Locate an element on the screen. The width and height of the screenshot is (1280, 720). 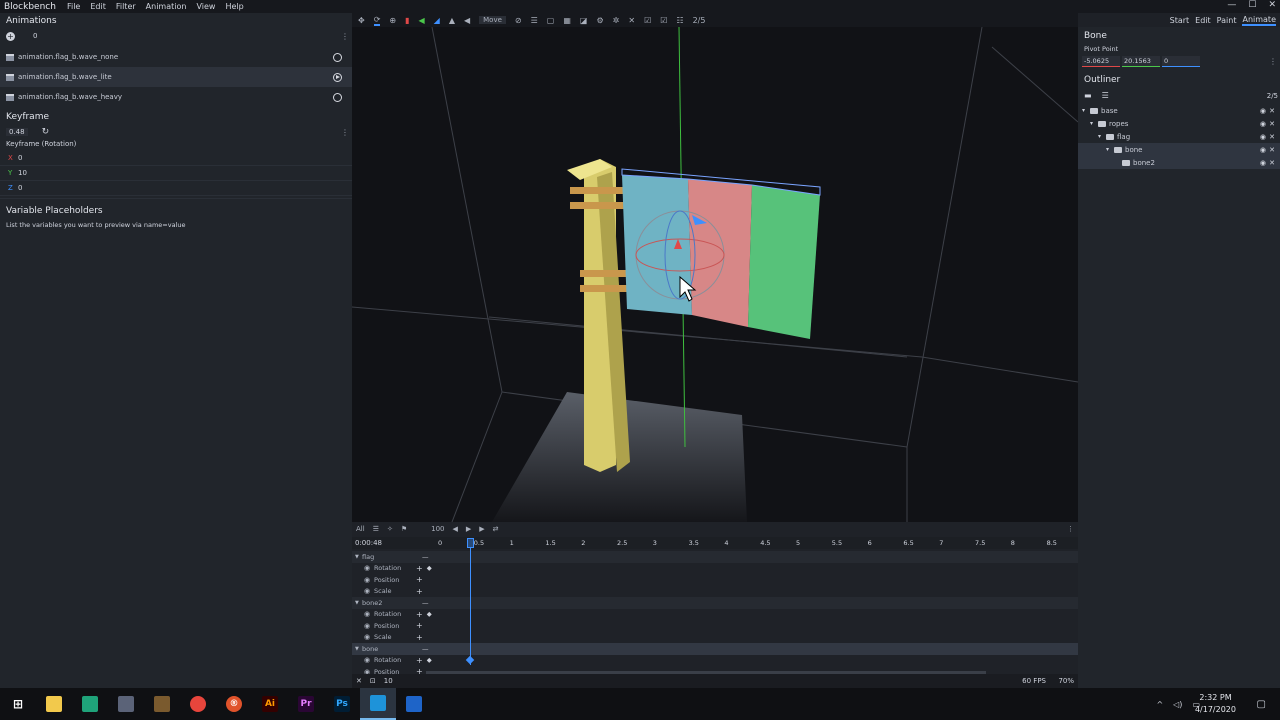
mode-paint: Paint is located at coordinates (1227, 20).